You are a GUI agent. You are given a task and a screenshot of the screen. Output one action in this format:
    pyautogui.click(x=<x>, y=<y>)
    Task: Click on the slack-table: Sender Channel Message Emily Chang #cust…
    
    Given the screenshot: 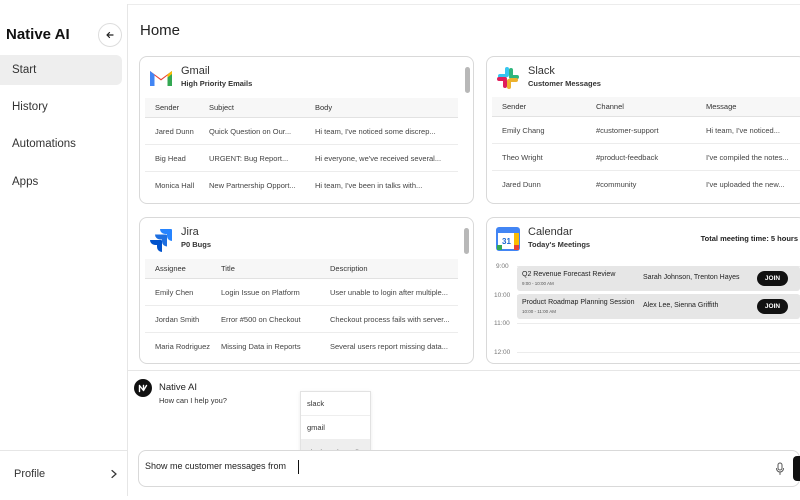 What is the action you would take?
    pyautogui.click(x=646, y=147)
    